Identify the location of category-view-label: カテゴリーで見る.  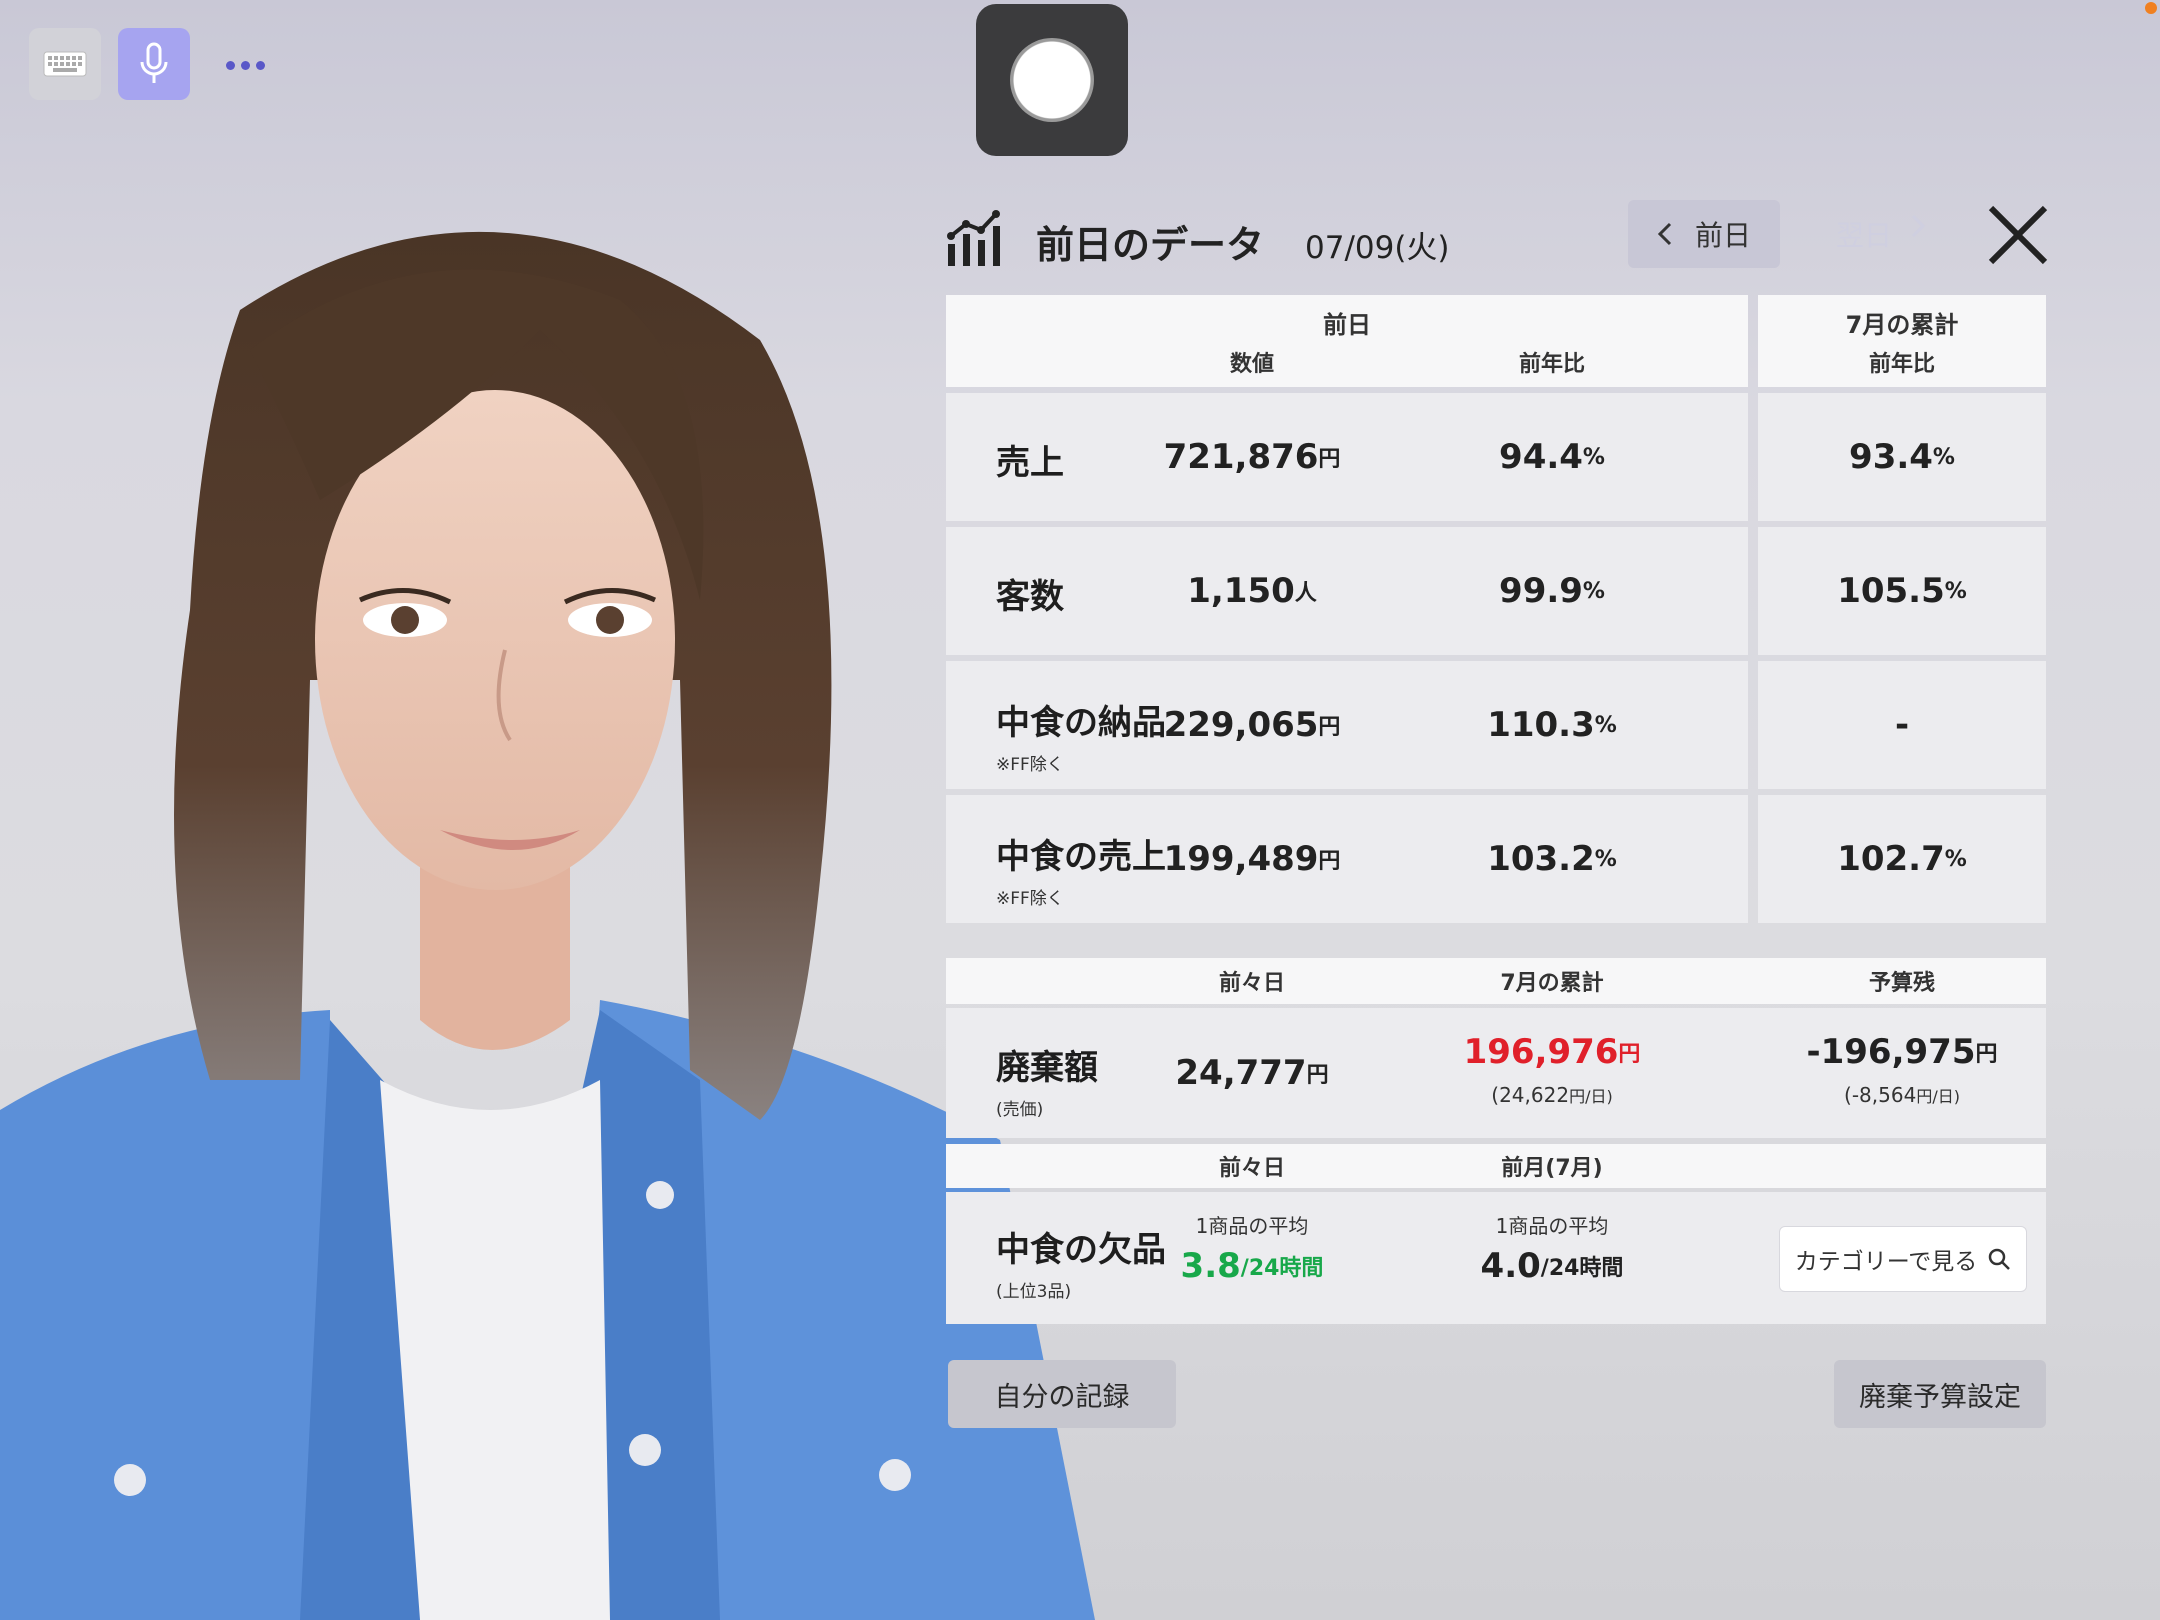
(1886, 1262).